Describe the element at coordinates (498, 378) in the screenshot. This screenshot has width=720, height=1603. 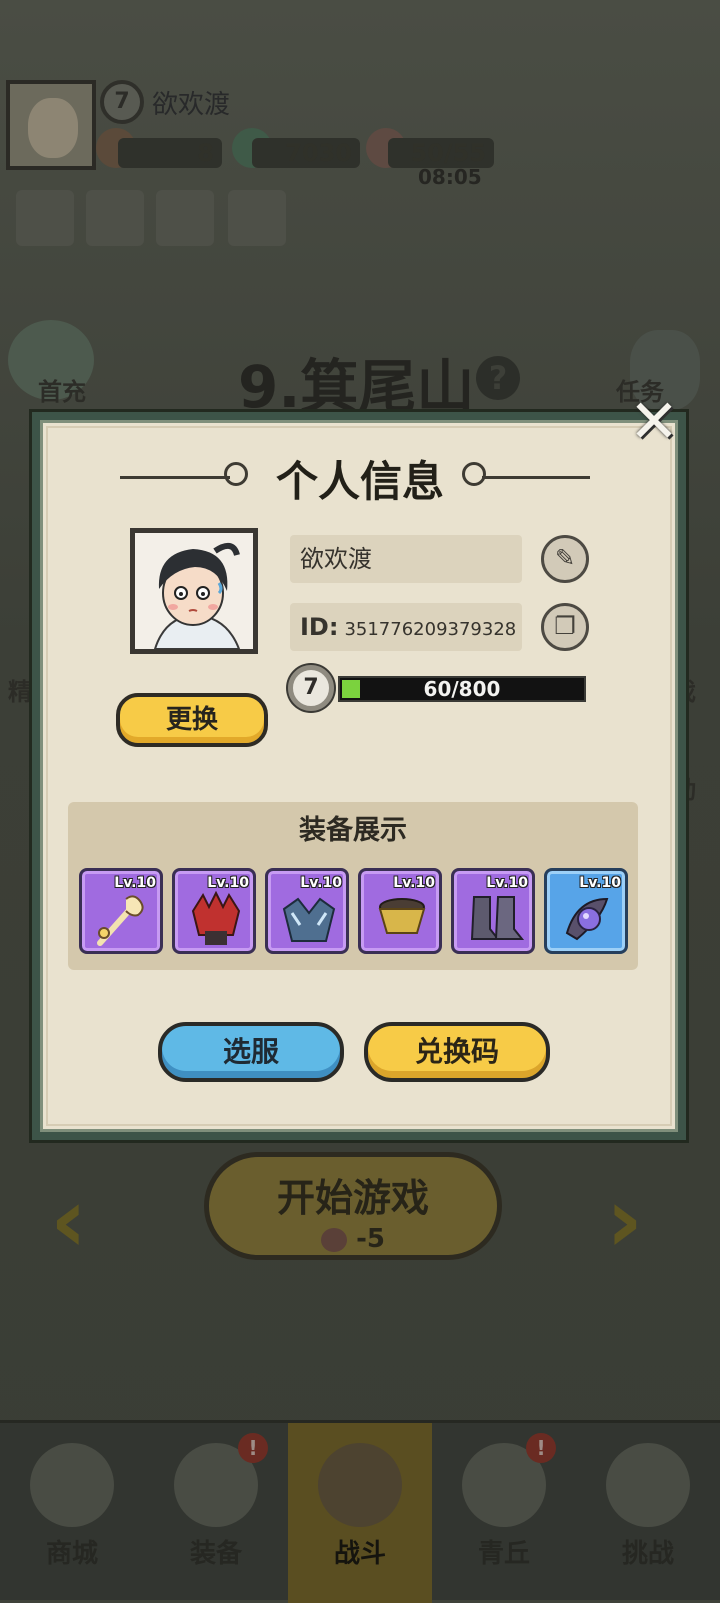
I see `stage-help-icon: ?` at that location.